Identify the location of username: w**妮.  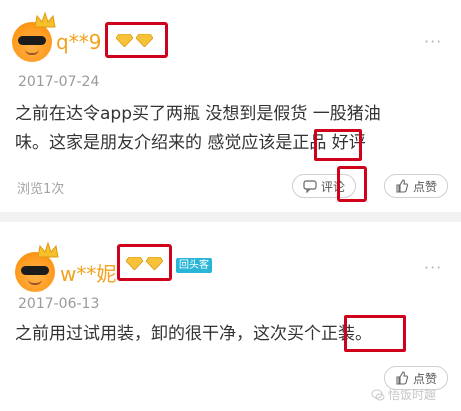
(88, 272).